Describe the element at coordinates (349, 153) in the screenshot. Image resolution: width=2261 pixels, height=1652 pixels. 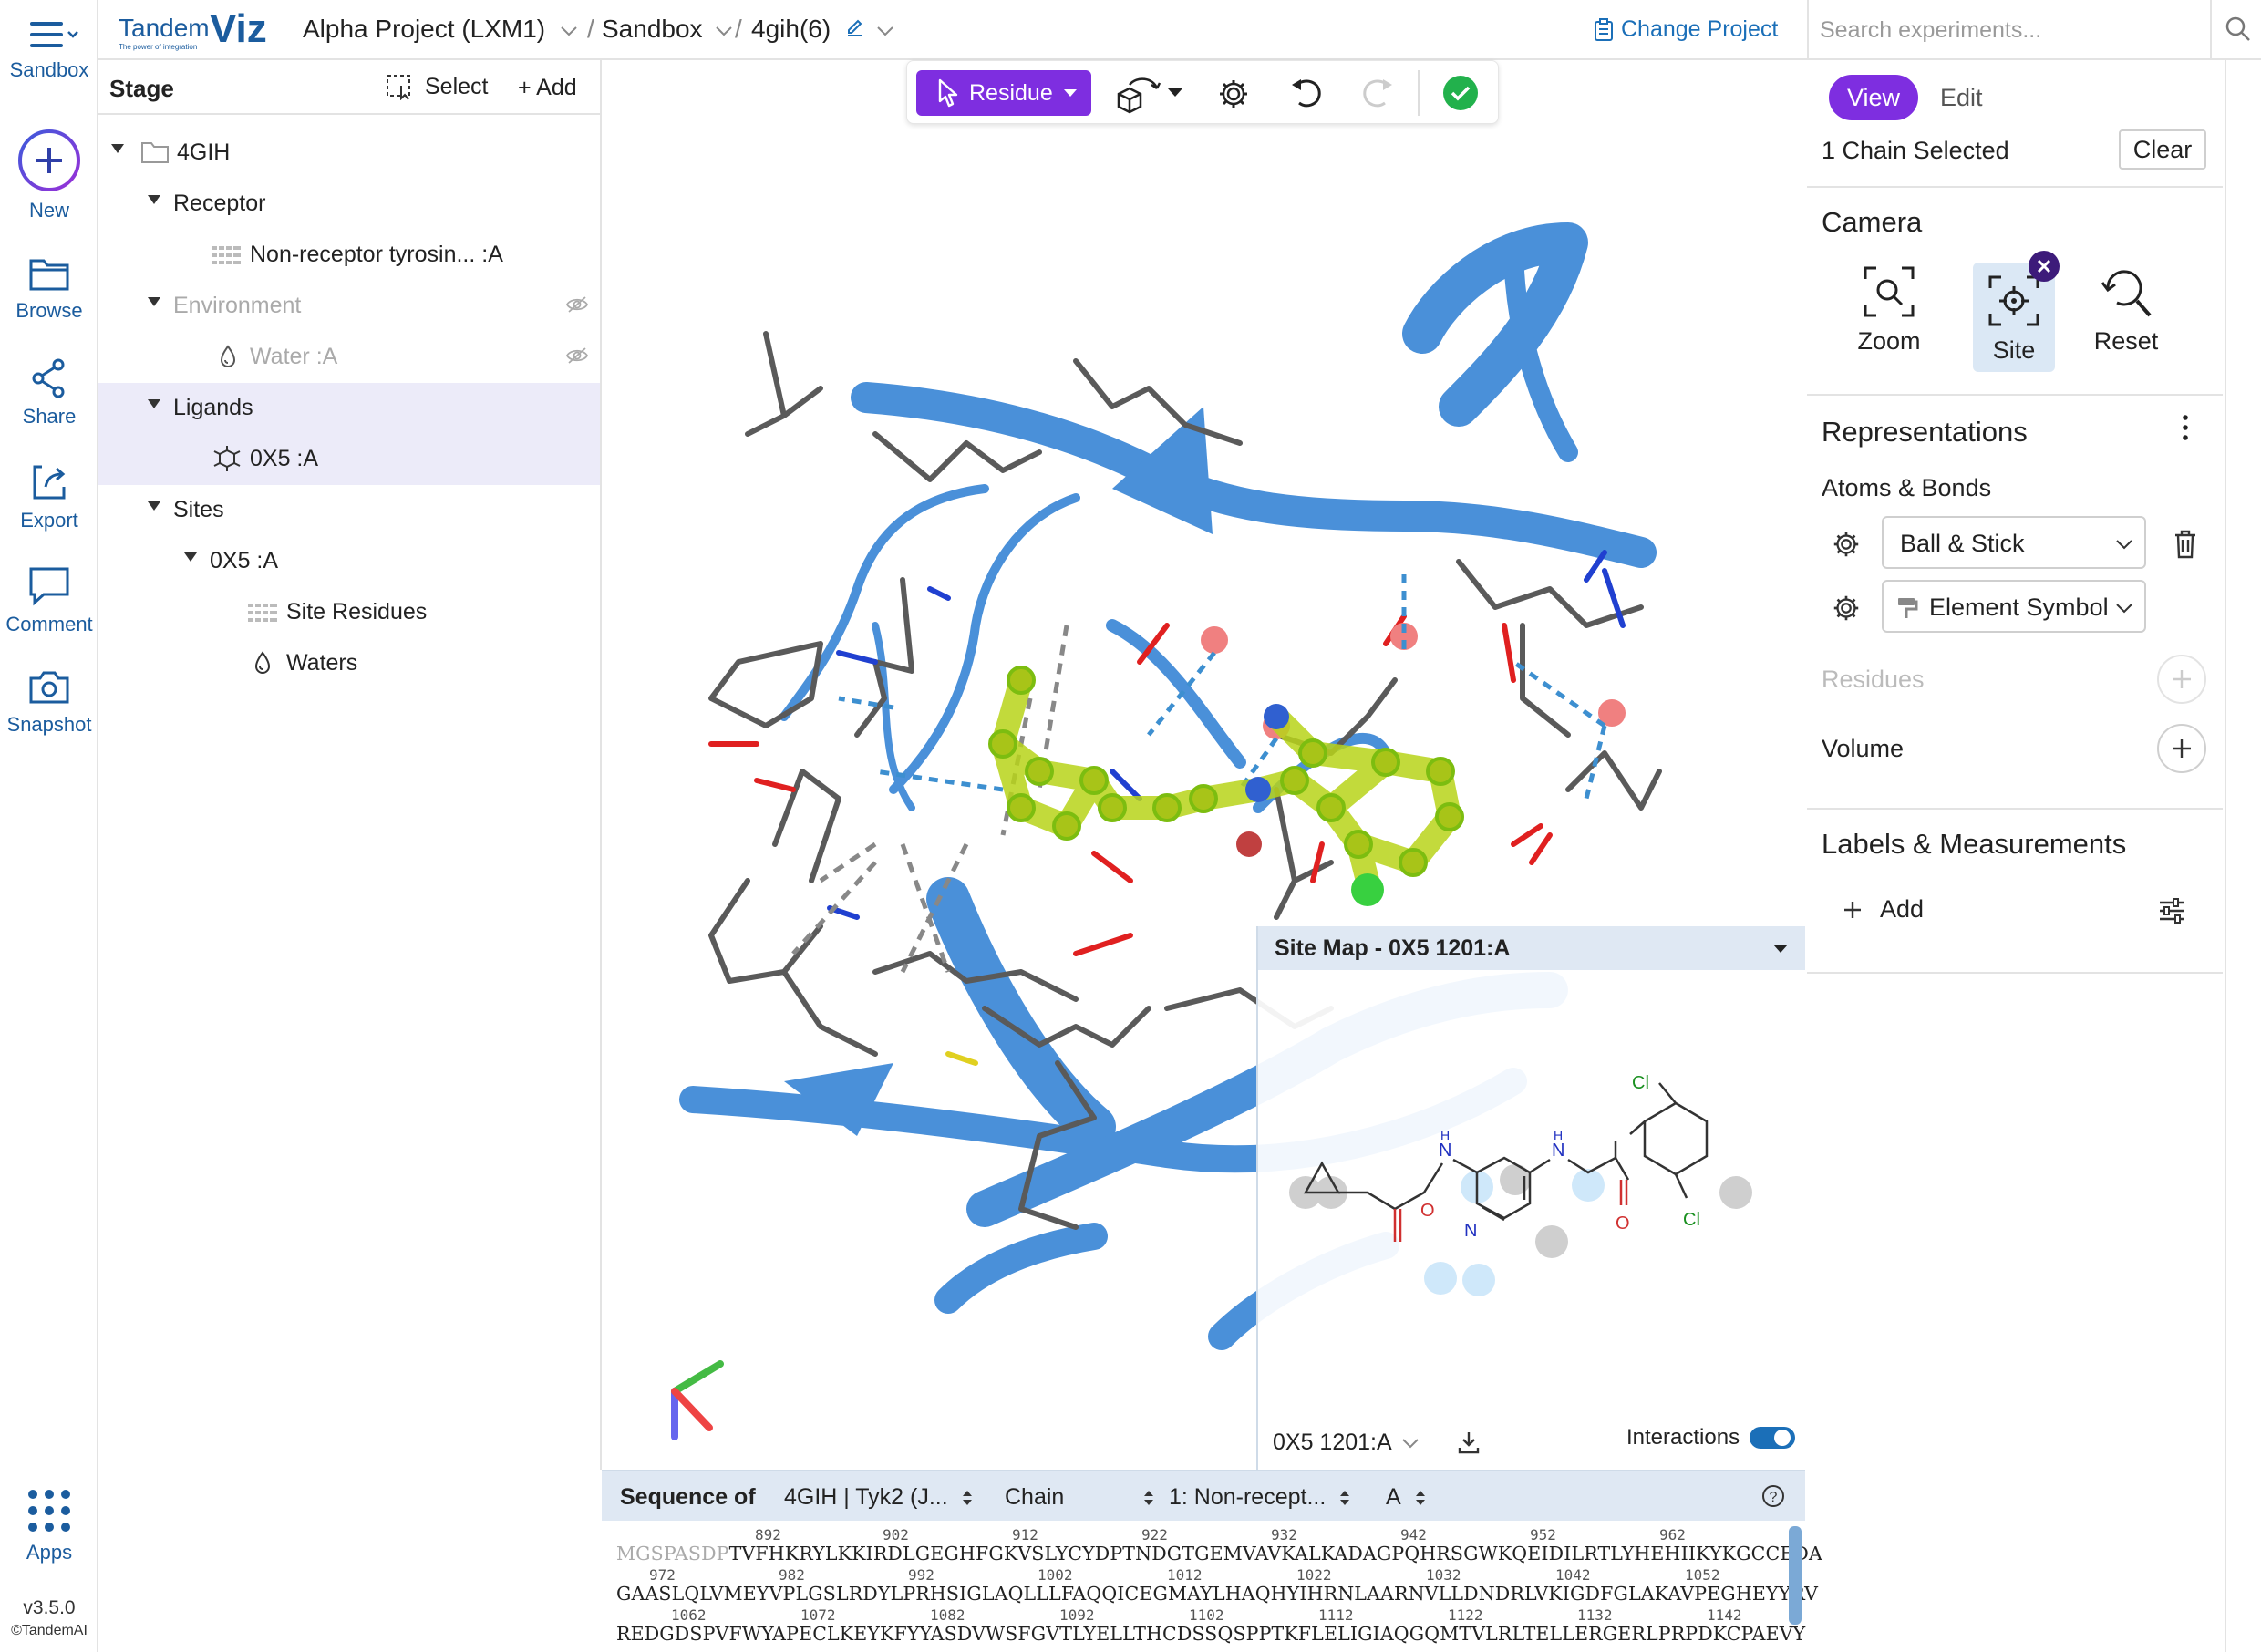
I see `tree-item-structure: 4GIH` at that location.